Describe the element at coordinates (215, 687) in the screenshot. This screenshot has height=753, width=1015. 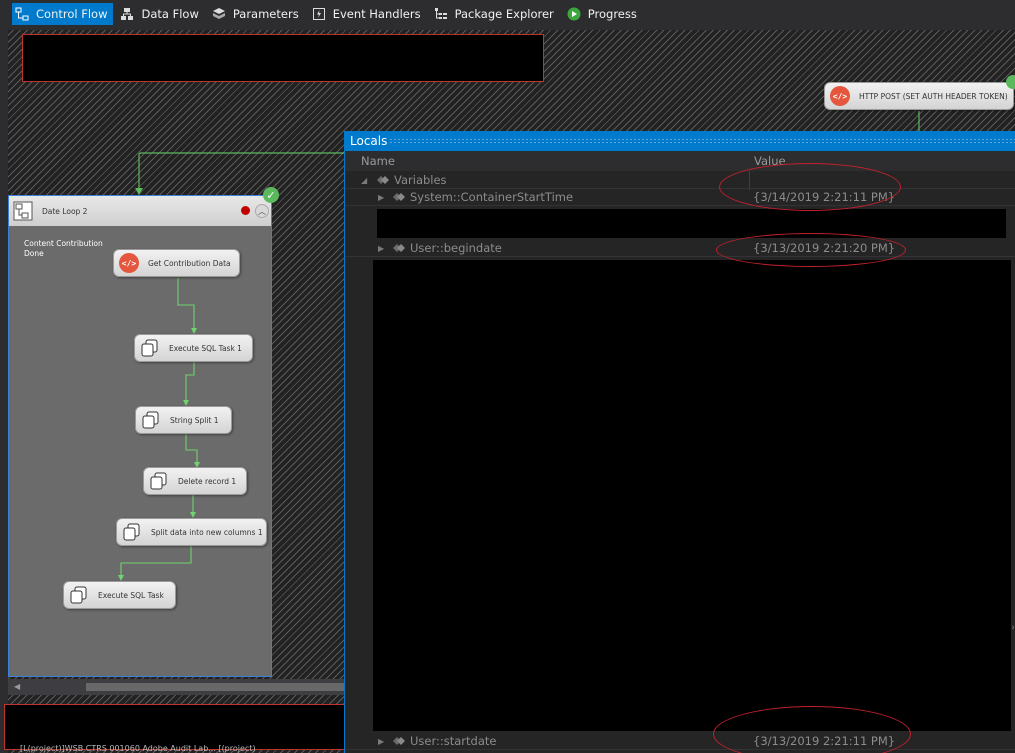
I see `scrollbar-thumb` at that location.